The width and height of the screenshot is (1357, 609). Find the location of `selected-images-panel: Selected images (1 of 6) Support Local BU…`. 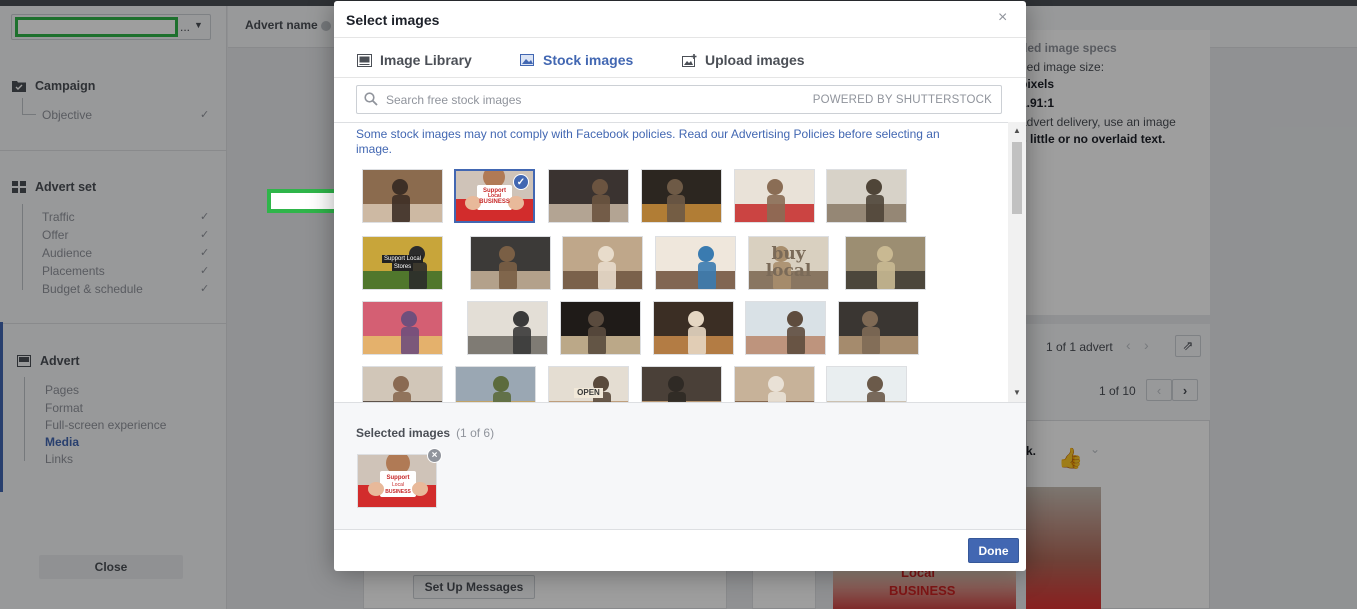

selected-images-panel: Selected images (1 of 6) Support Local BU… is located at coordinates (680, 466).